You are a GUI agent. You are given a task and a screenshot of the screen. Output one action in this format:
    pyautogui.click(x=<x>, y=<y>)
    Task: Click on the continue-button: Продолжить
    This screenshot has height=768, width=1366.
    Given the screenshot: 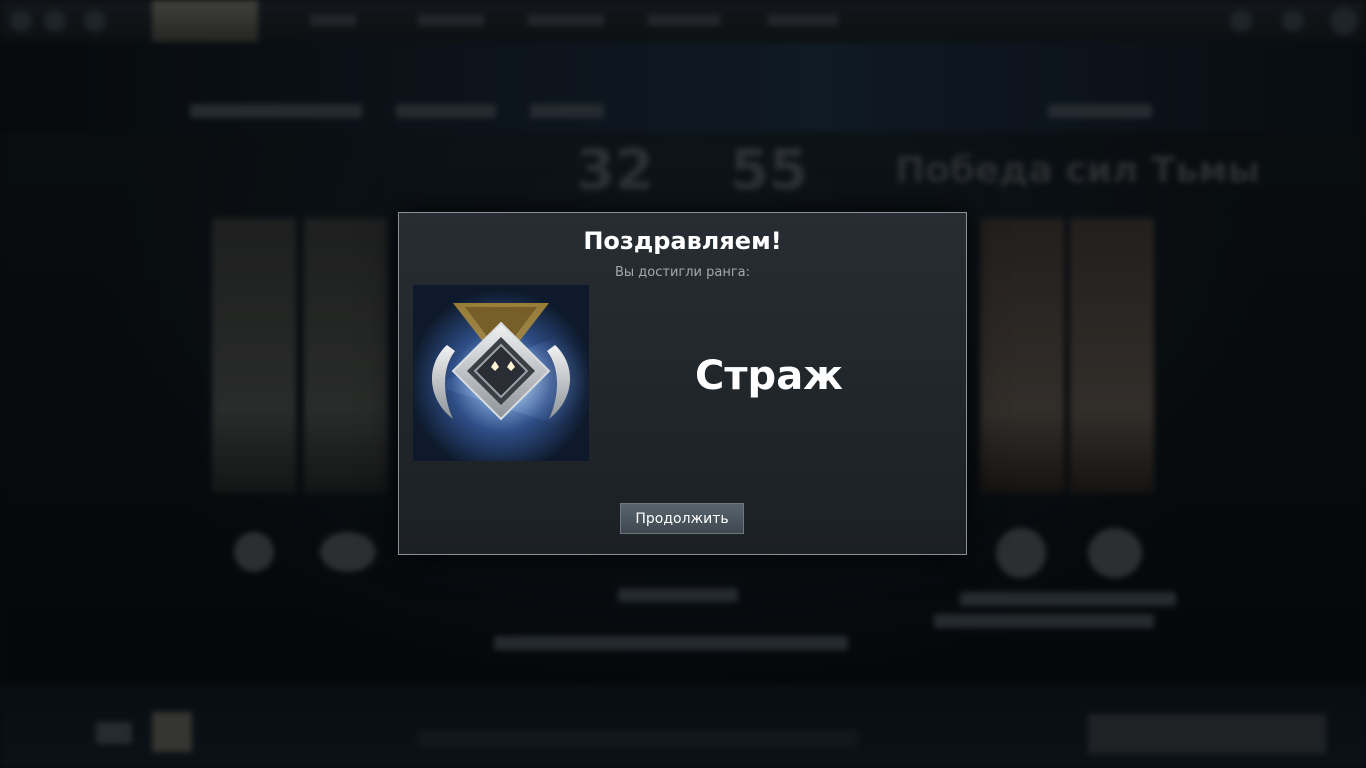 What is the action you would take?
    pyautogui.click(x=682, y=518)
    